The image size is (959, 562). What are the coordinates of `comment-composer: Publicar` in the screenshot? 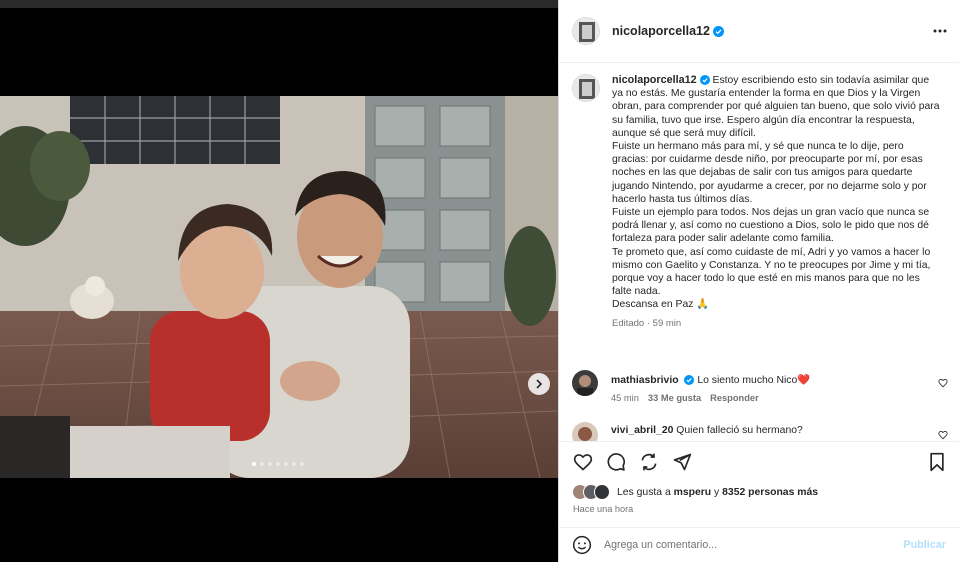 It's located at (759, 544).